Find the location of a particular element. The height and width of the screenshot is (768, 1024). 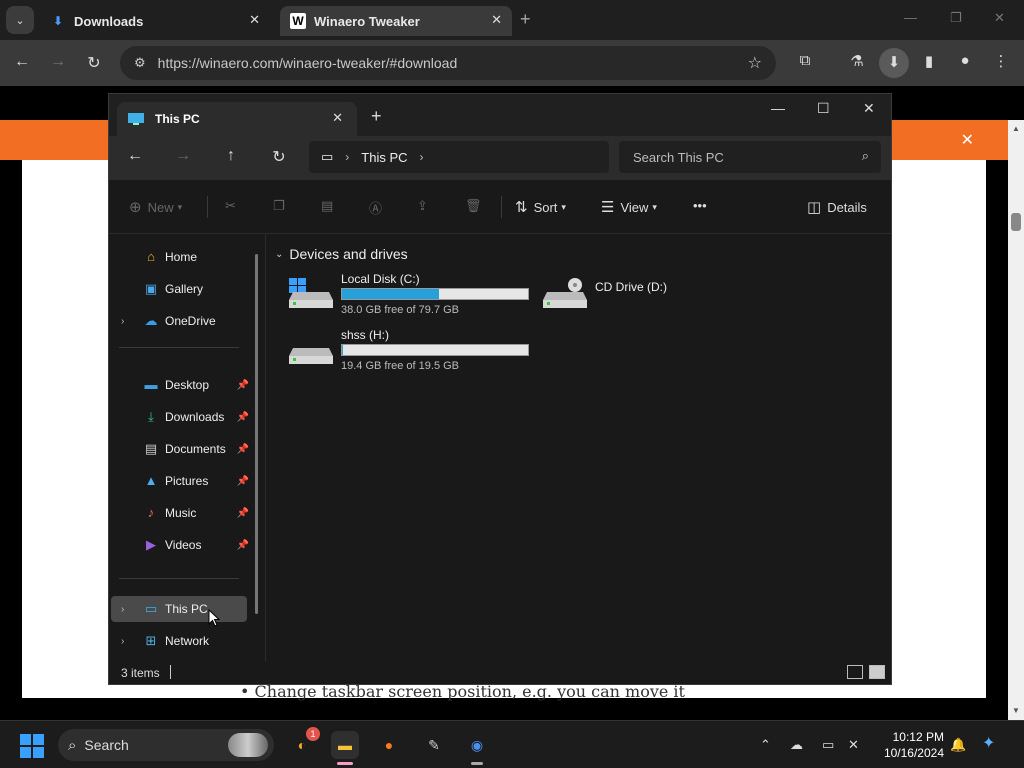

copy-icon: ❐ is located at coordinates (279, 206).